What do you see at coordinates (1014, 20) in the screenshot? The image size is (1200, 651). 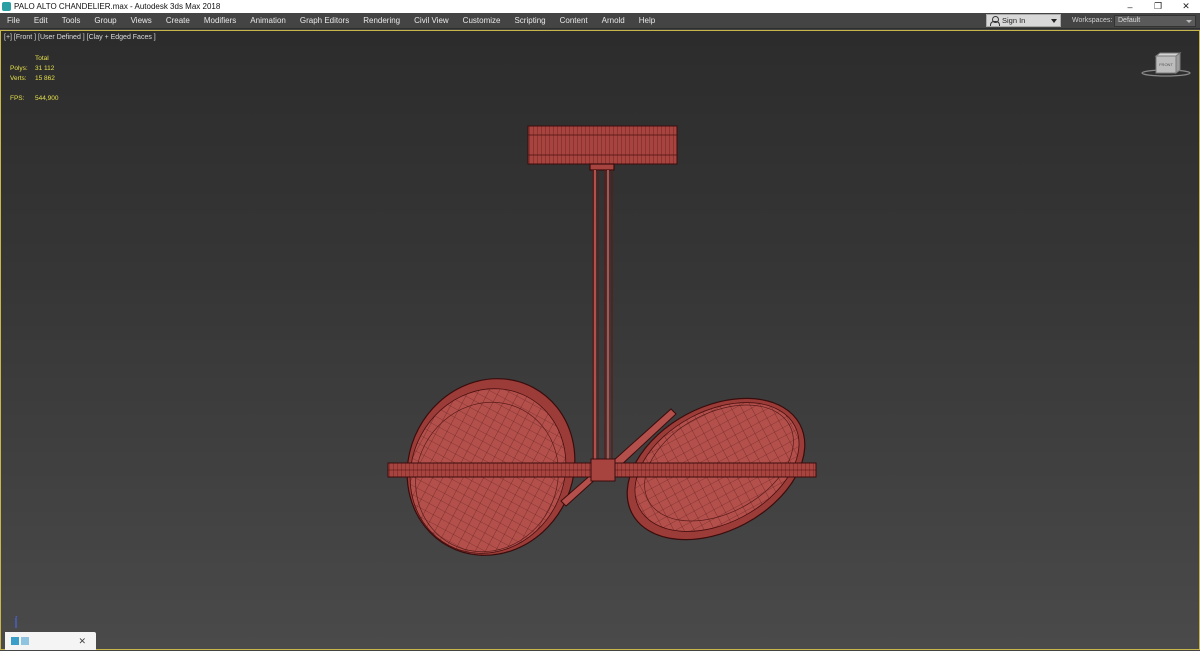 I see `sign-in-label: Sign In` at bounding box center [1014, 20].